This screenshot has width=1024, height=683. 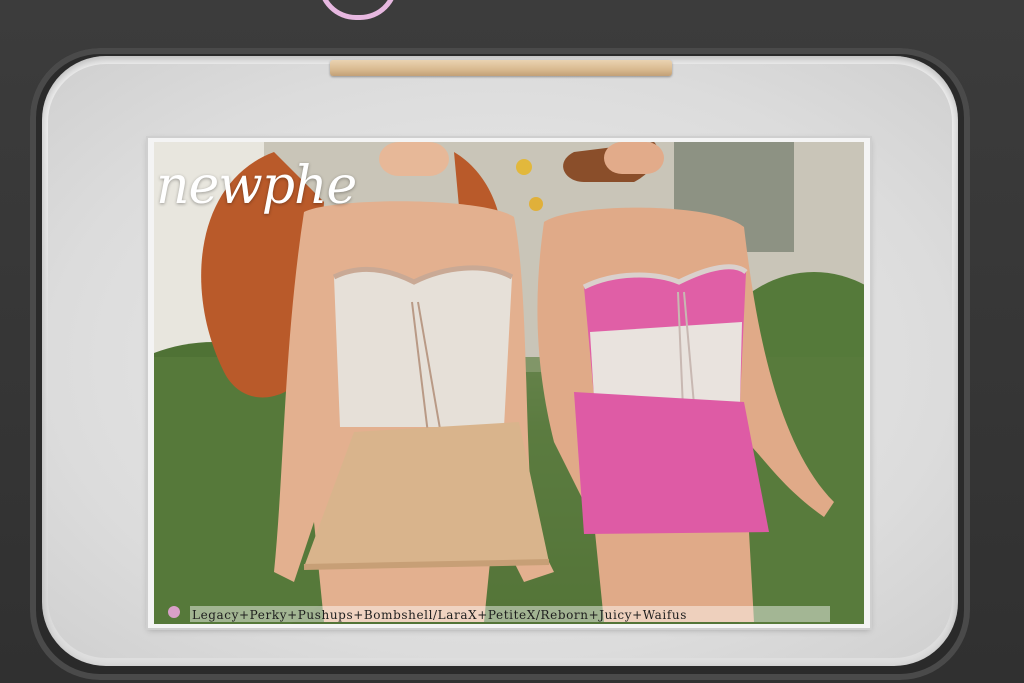 What do you see at coordinates (423, 347) in the screenshot?
I see `left-model-top` at bounding box center [423, 347].